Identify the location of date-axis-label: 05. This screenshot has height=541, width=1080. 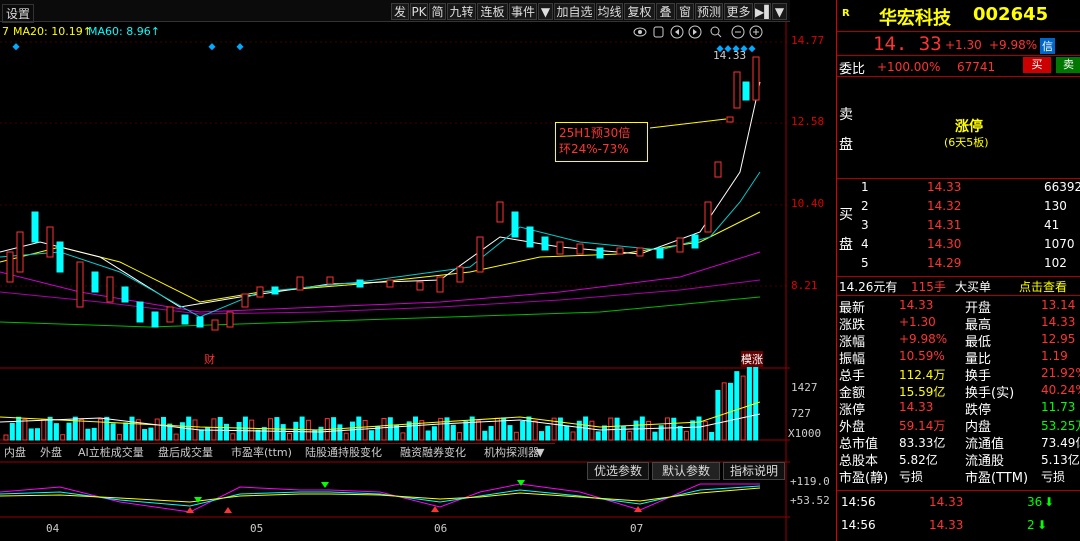
(257, 528).